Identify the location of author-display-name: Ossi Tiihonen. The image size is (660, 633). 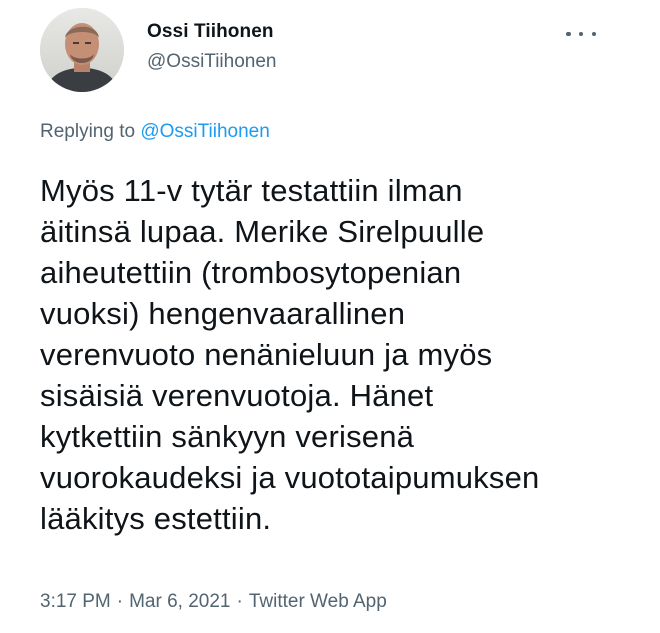
(210, 32).